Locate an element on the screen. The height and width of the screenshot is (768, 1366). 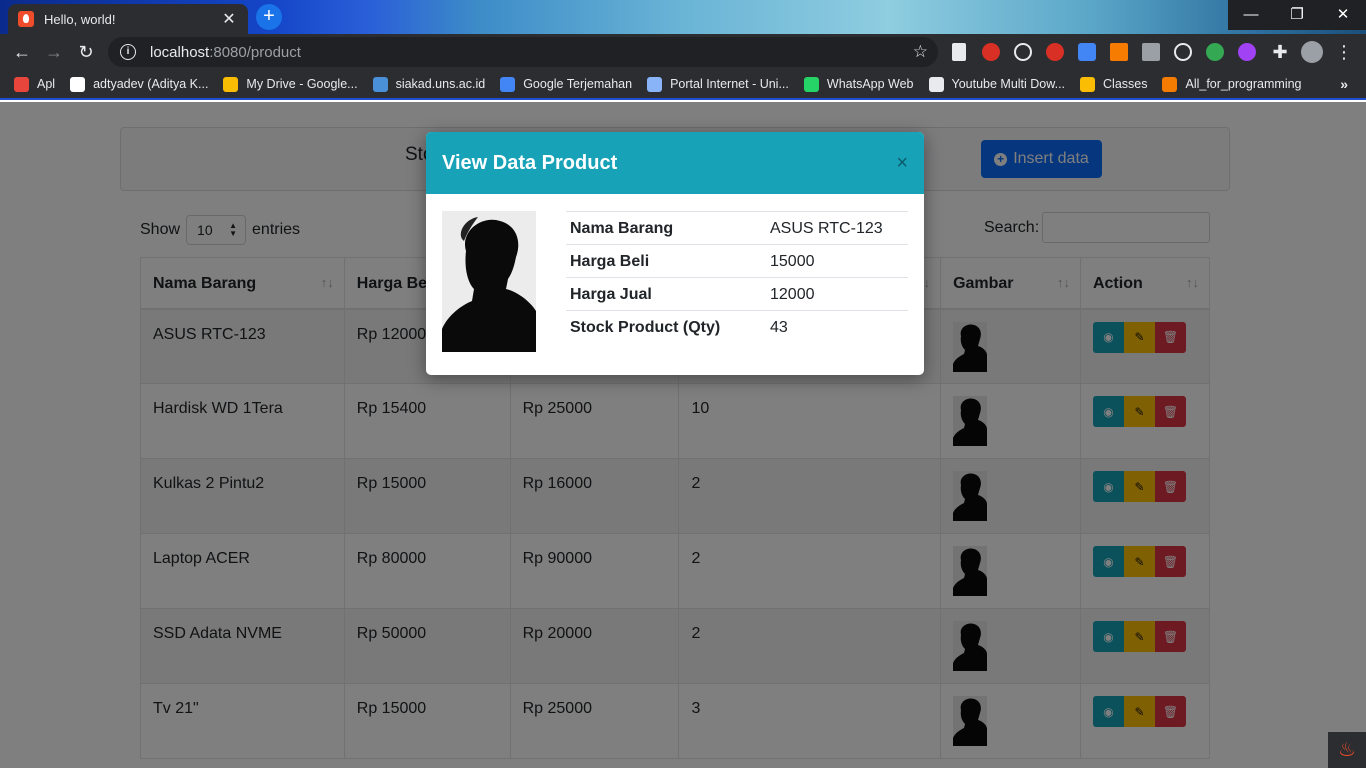
detail-row: Harga Beli 15000 is located at coordinates (737, 261).